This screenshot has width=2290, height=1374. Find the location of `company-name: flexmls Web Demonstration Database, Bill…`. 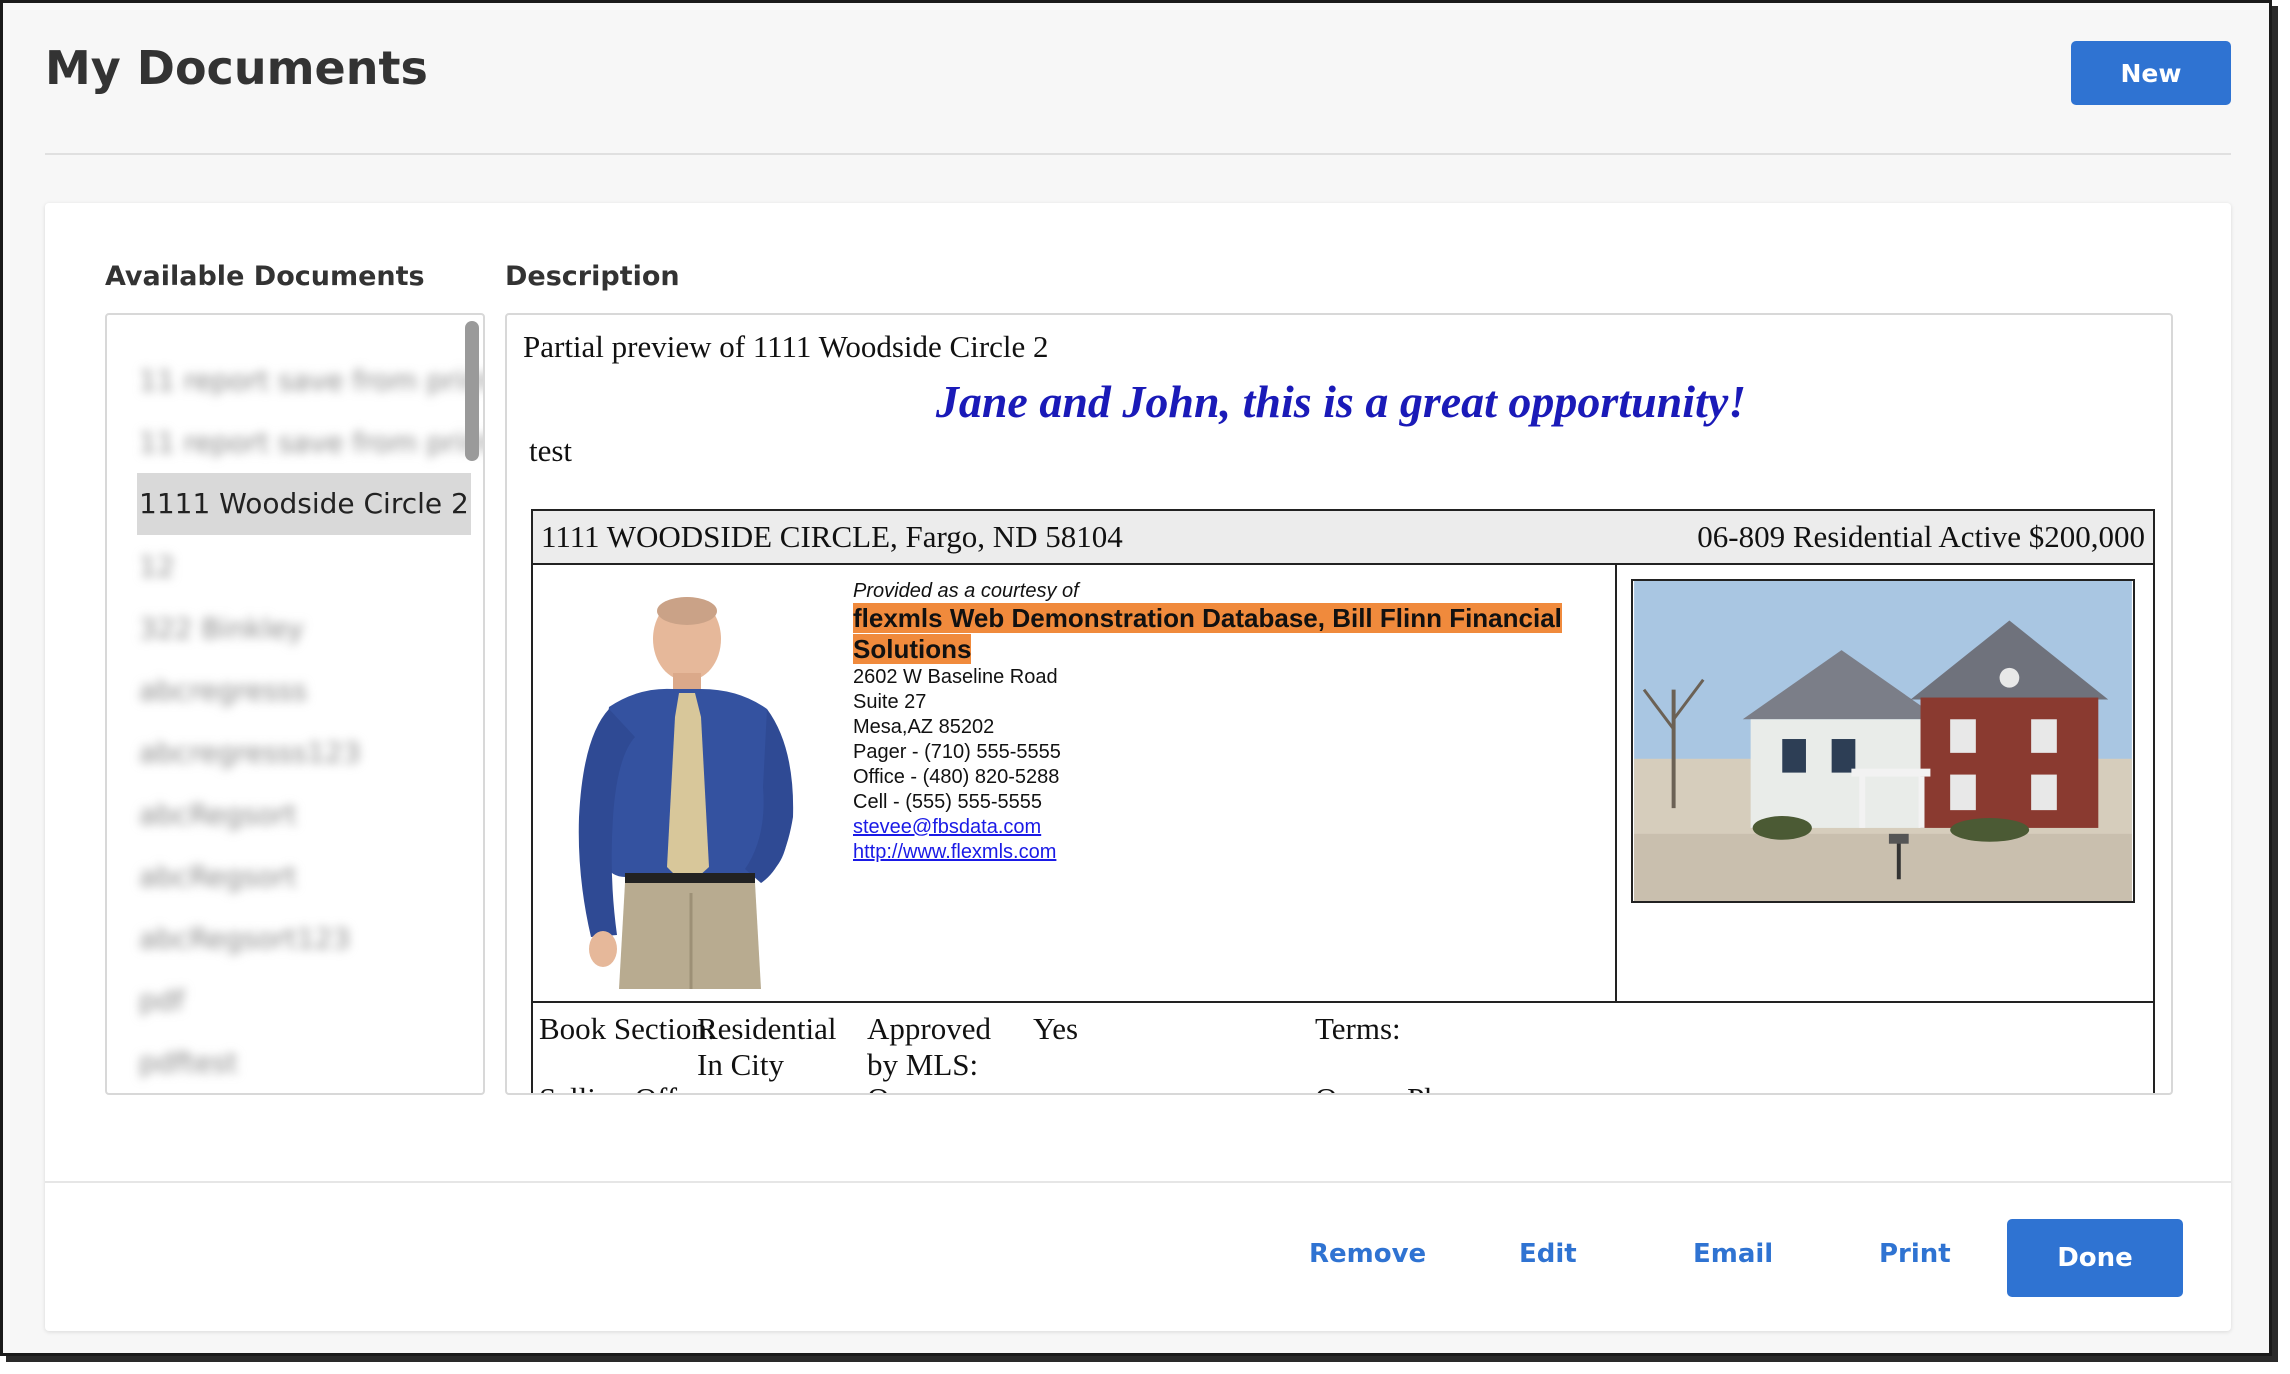

company-name: flexmls Web Demonstration Database, Bill… is located at coordinates (1207, 633).